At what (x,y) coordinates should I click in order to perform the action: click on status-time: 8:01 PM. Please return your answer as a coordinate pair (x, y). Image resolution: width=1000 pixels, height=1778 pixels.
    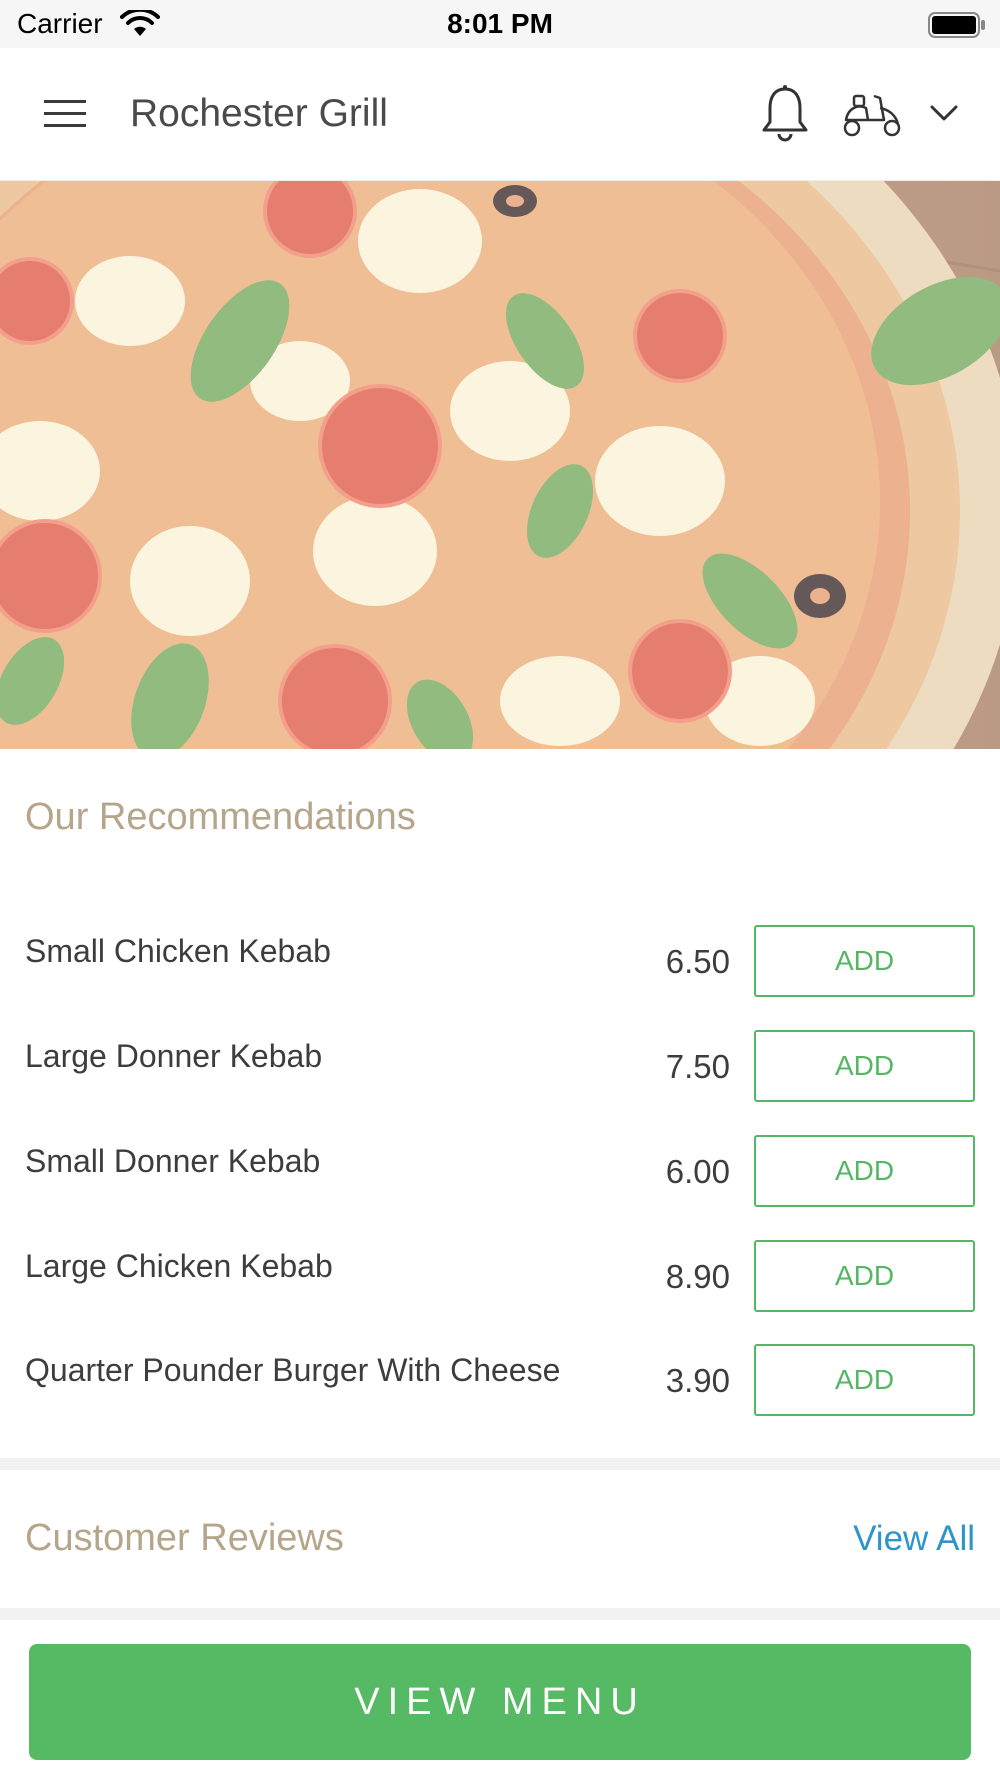
    Looking at the image, I should click on (500, 23).